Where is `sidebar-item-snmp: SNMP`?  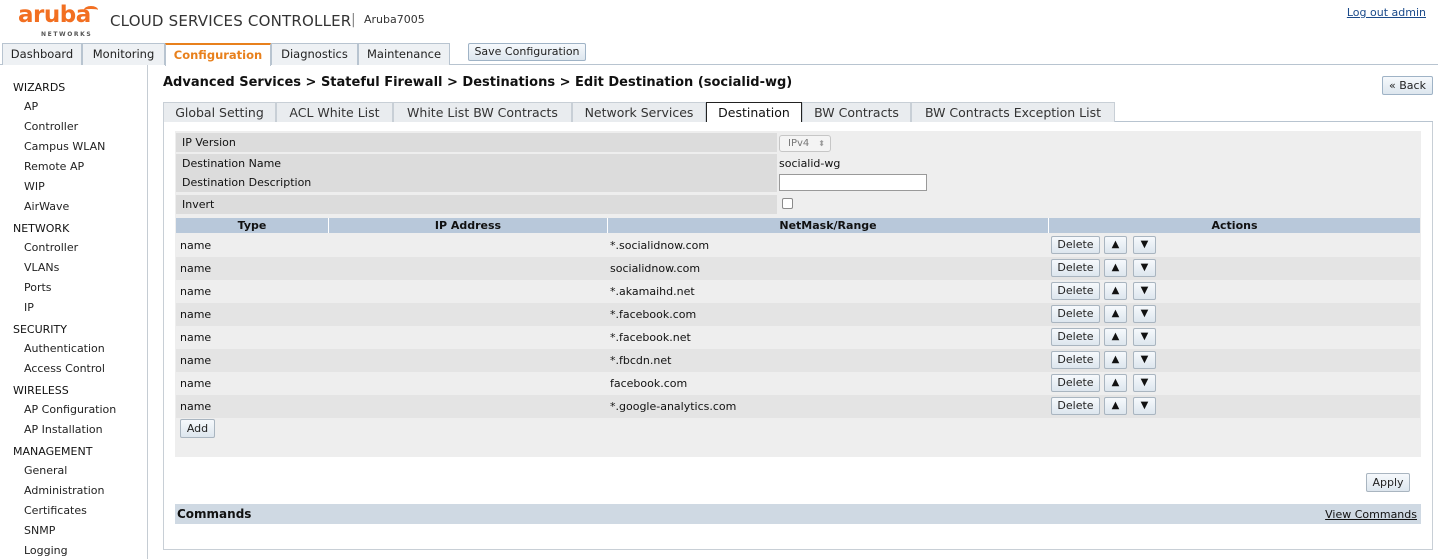
sidebar-item-snmp: SNMP is located at coordinates (39, 530).